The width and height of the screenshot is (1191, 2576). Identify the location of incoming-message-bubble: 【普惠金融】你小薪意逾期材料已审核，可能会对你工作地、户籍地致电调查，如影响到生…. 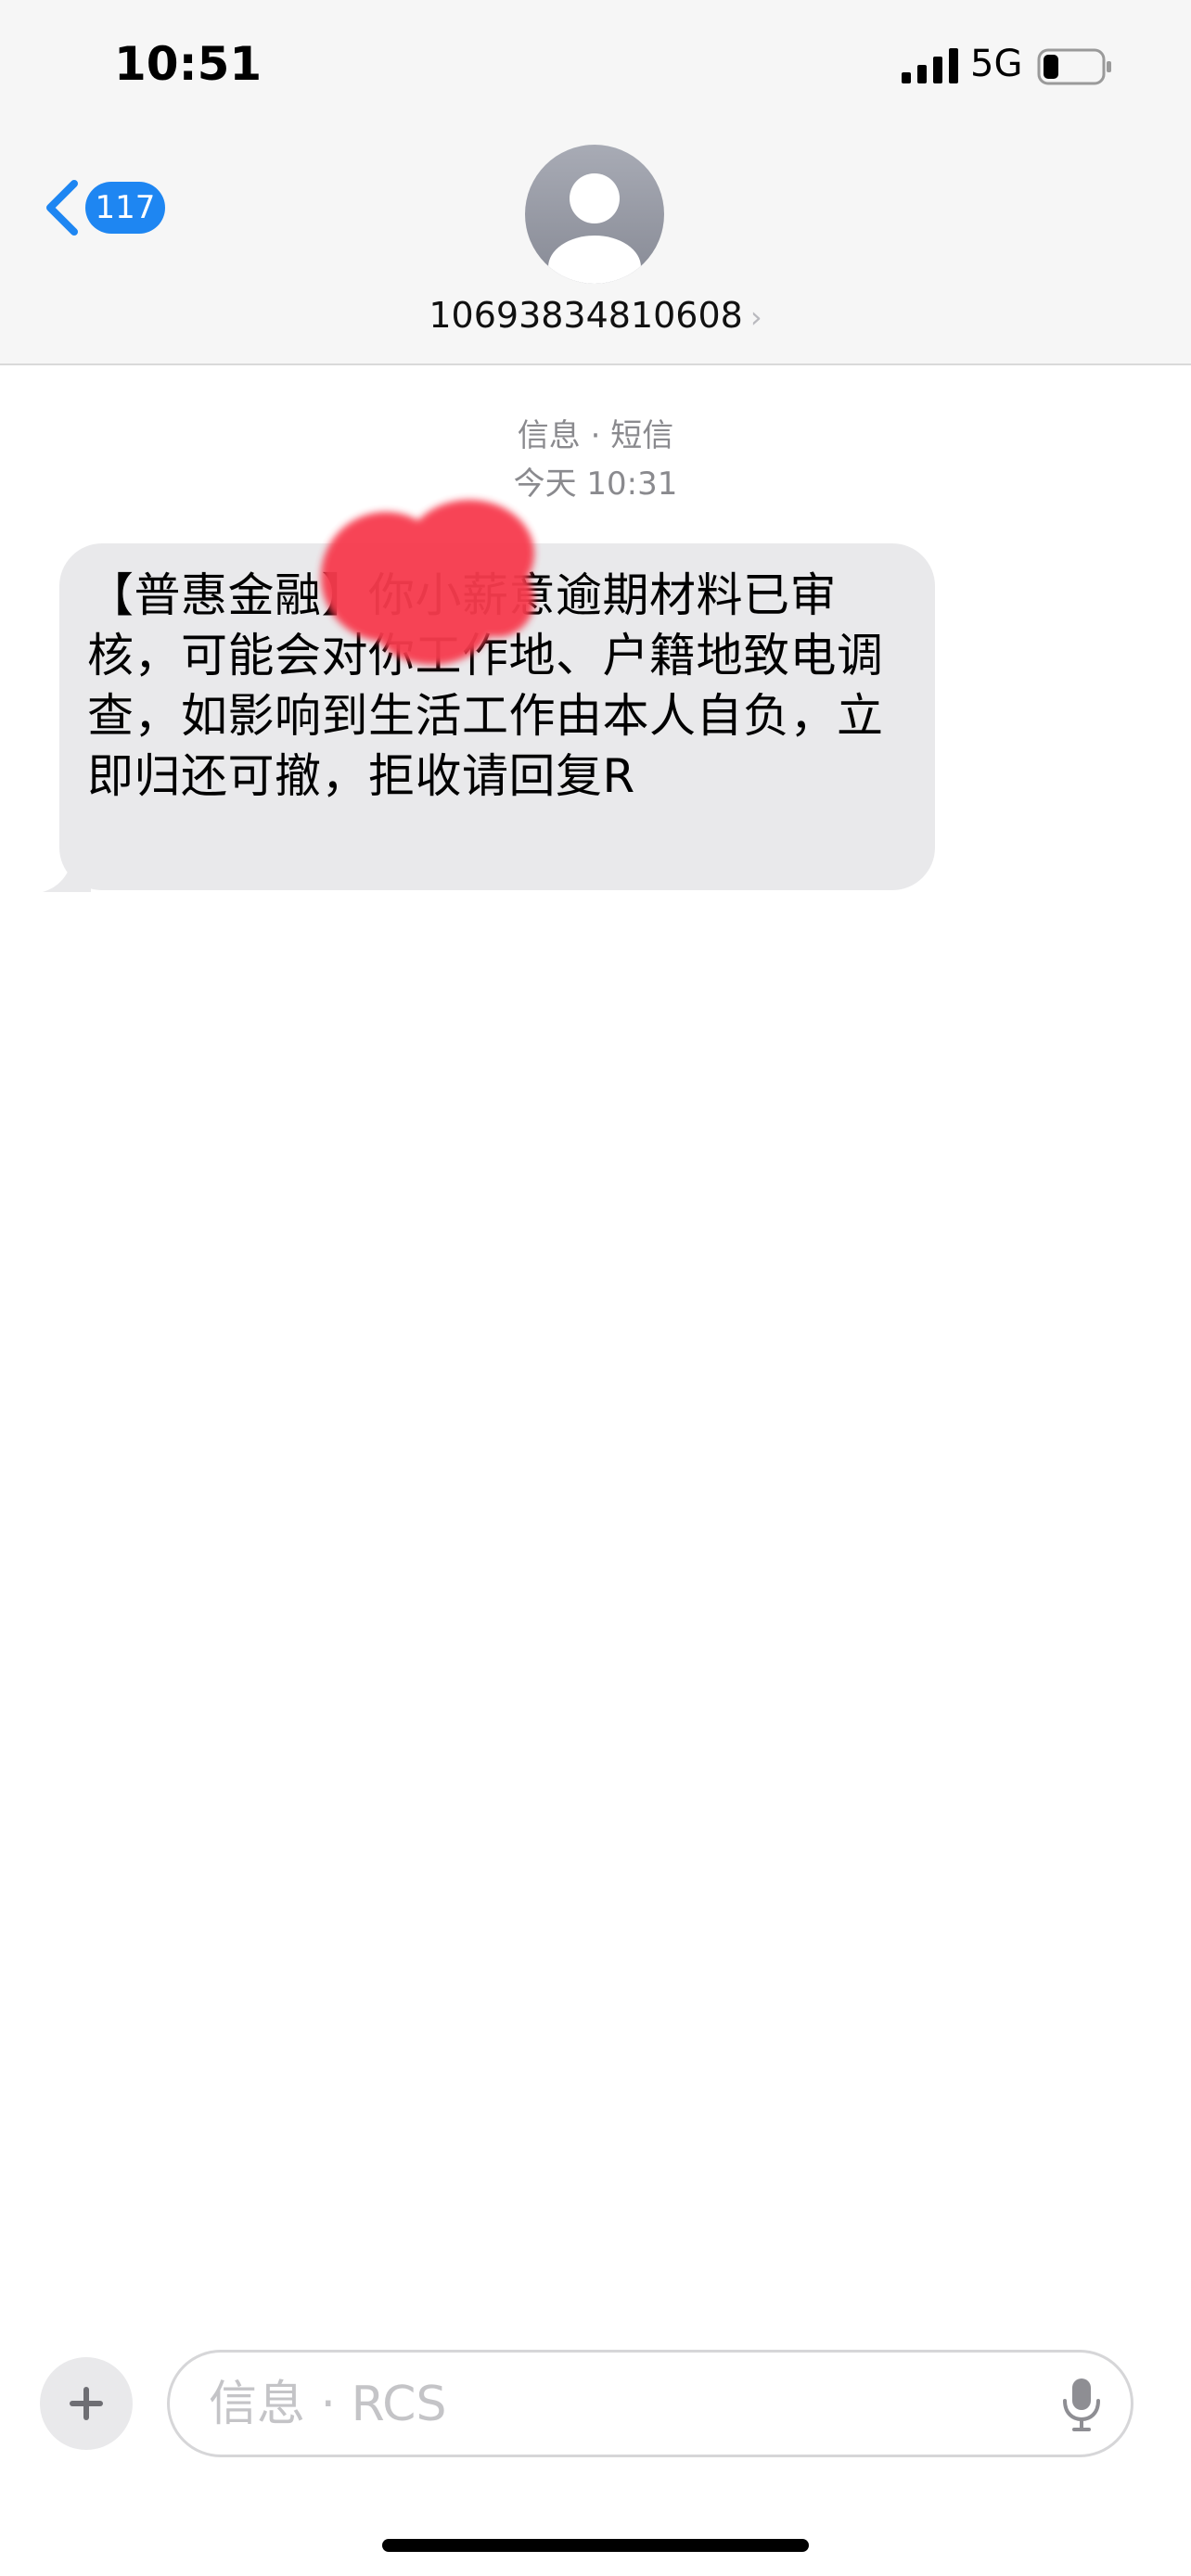
(497, 716).